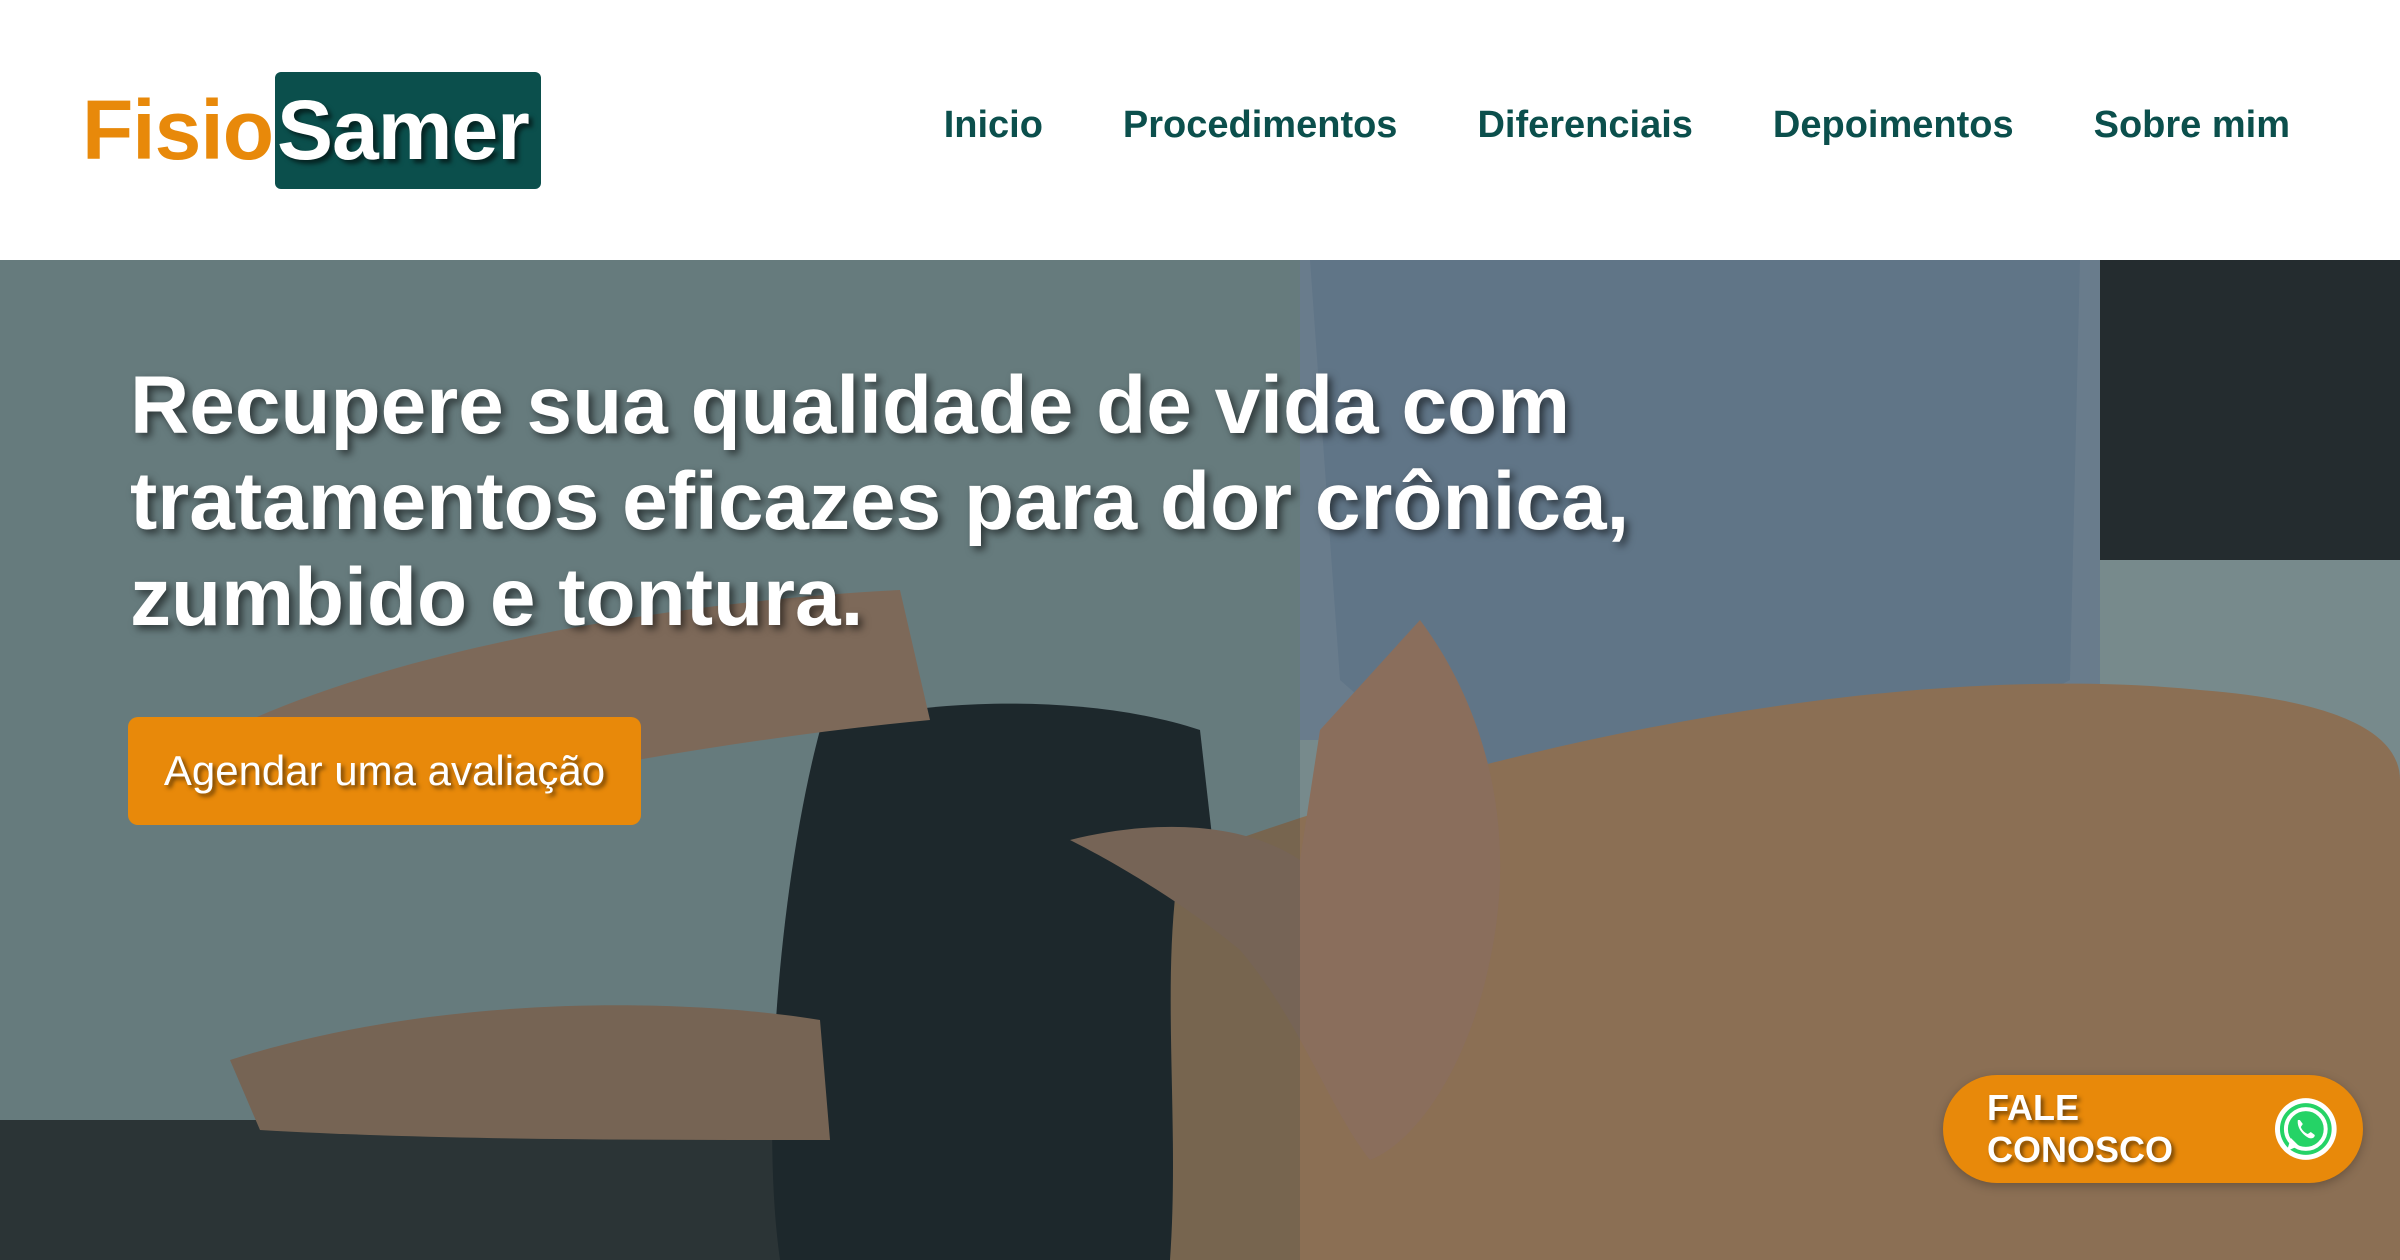 The height and width of the screenshot is (1260, 2400). I want to click on nav-item-procedimentos: Procedimentos, so click(1260, 125).